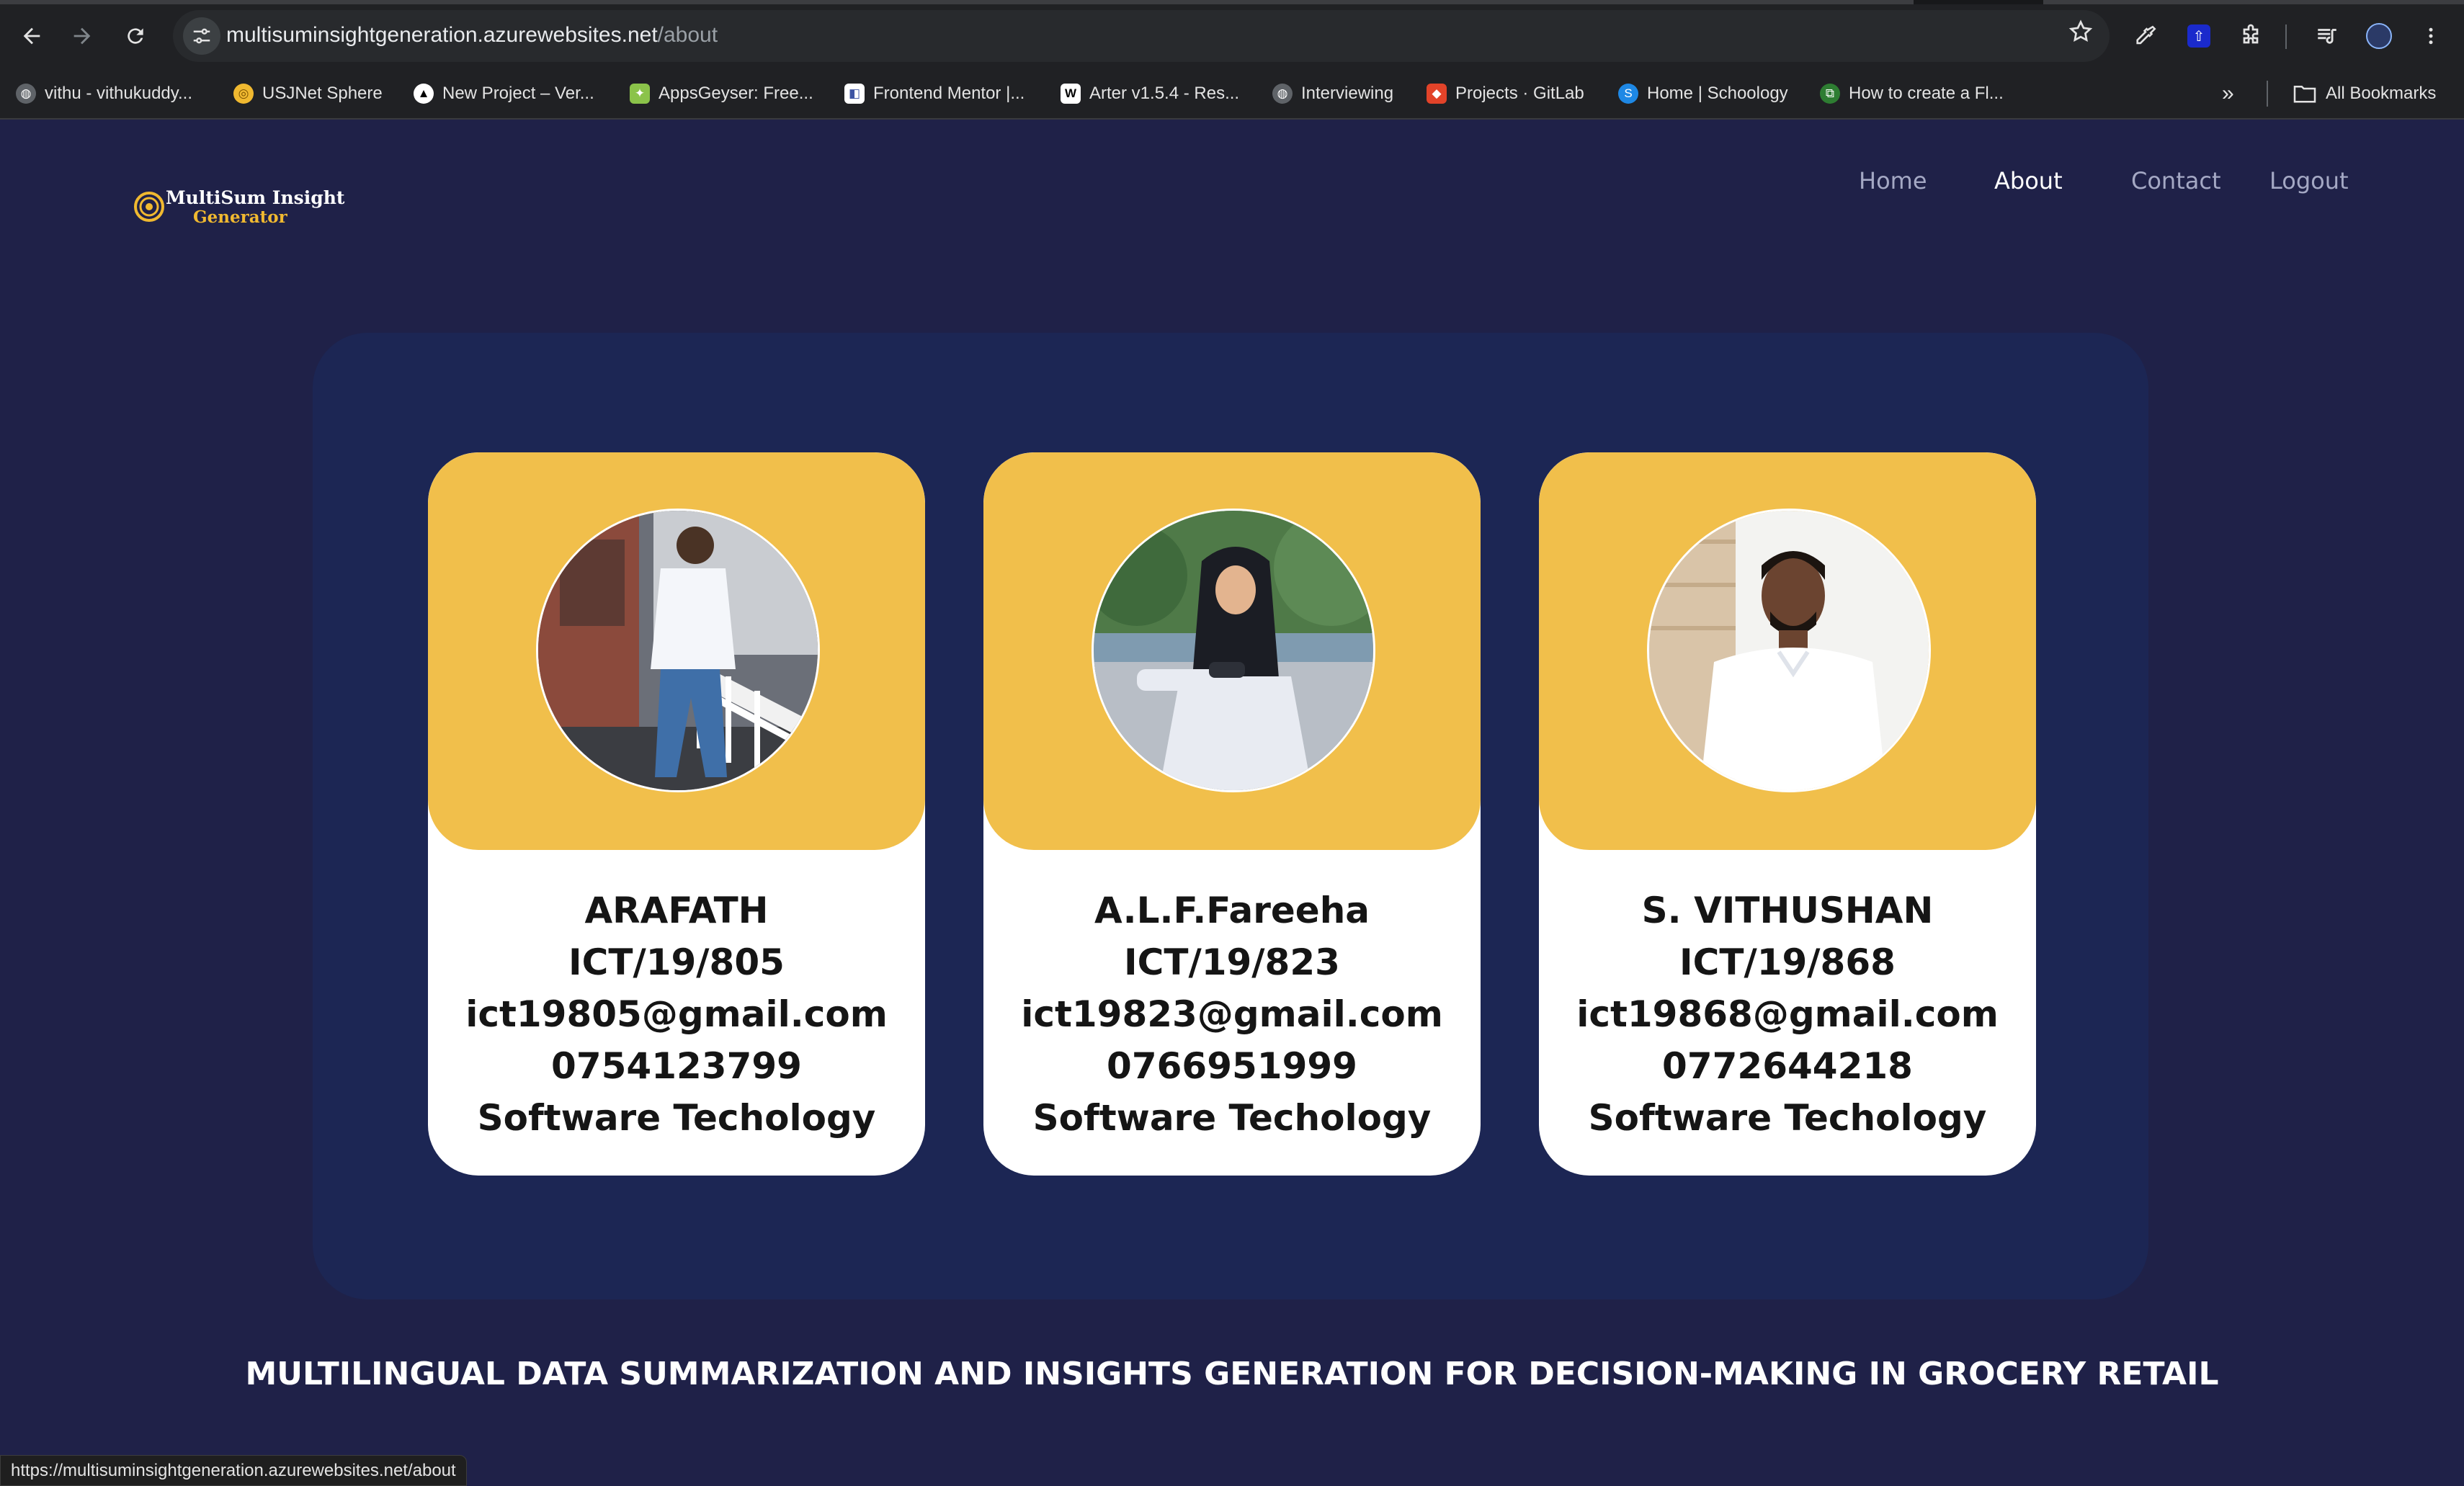 This screenshot has height=1486, width=2464. Describe the element at coordinates (322, 93) in the screenshot. I see `bookmark-label: USJNet Sphere` at that location.